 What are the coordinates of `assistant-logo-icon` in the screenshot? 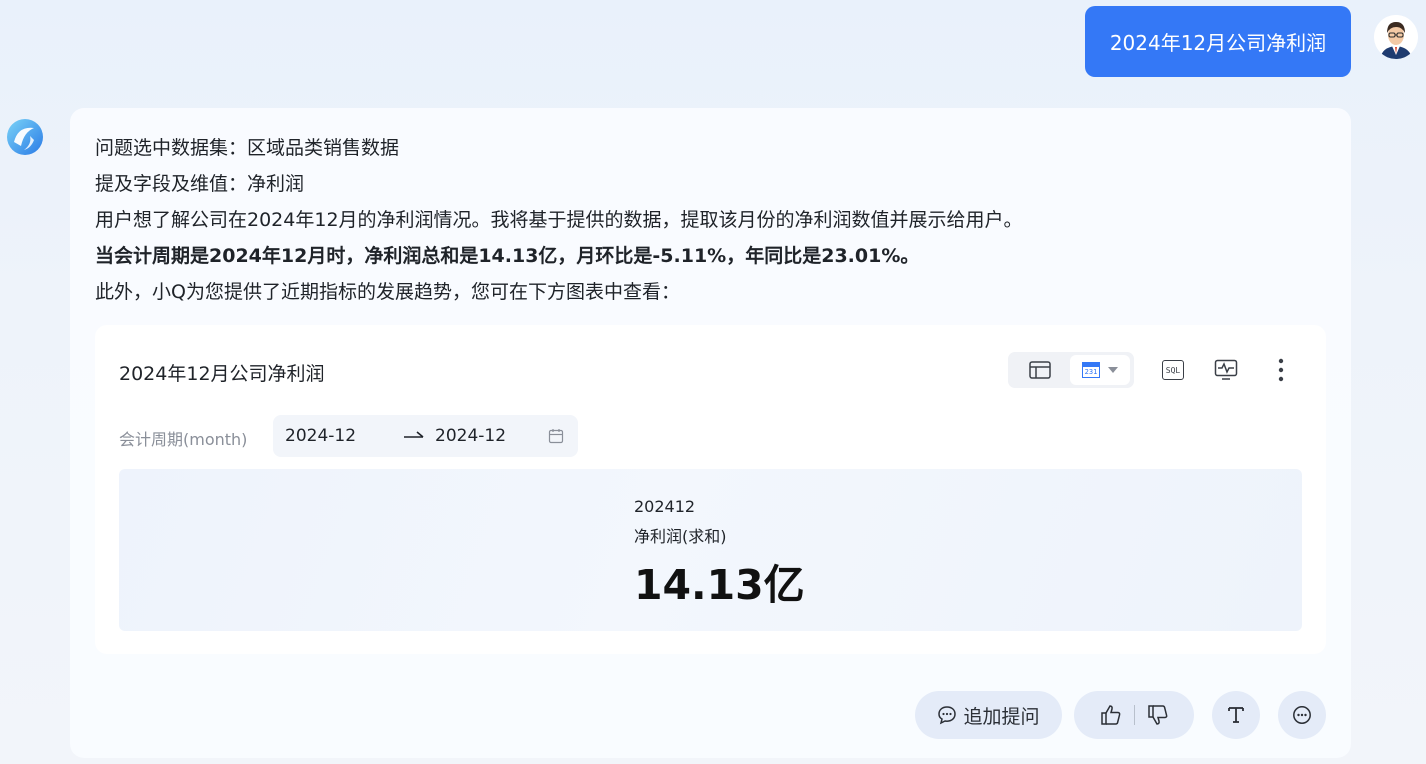 It's located at (25, 137).